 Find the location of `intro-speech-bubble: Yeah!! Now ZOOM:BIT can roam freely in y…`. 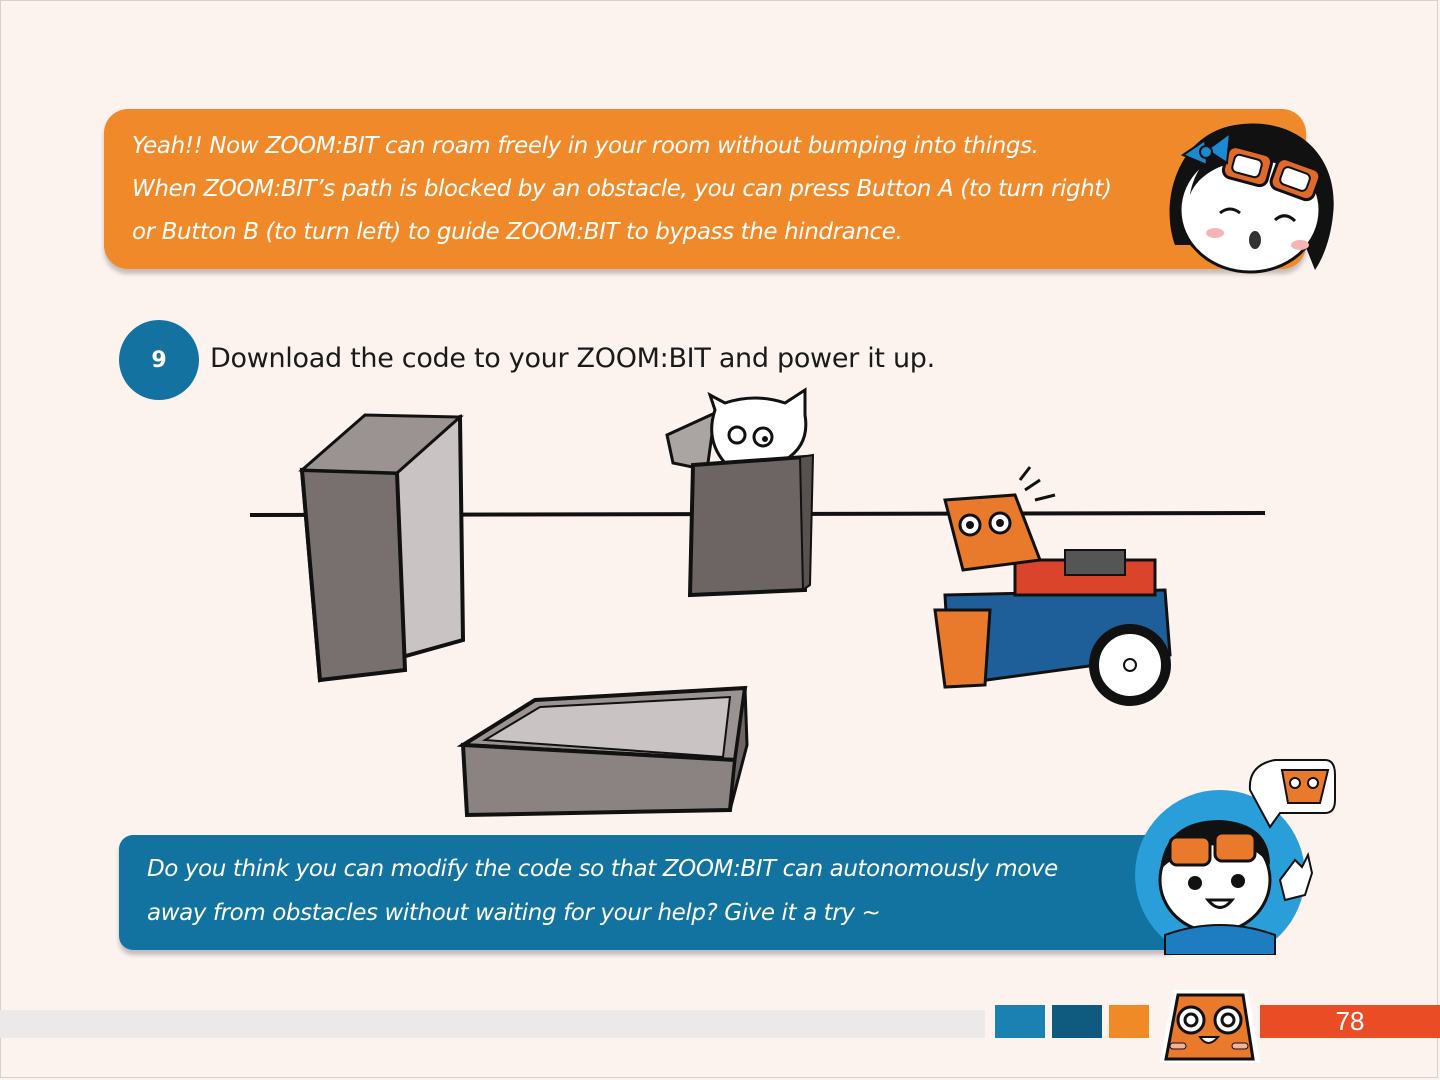

intro-speech-bubble: Yeah!! Now ZOOM:BIT can roam freely in y… is located at coordinates (705, 189).